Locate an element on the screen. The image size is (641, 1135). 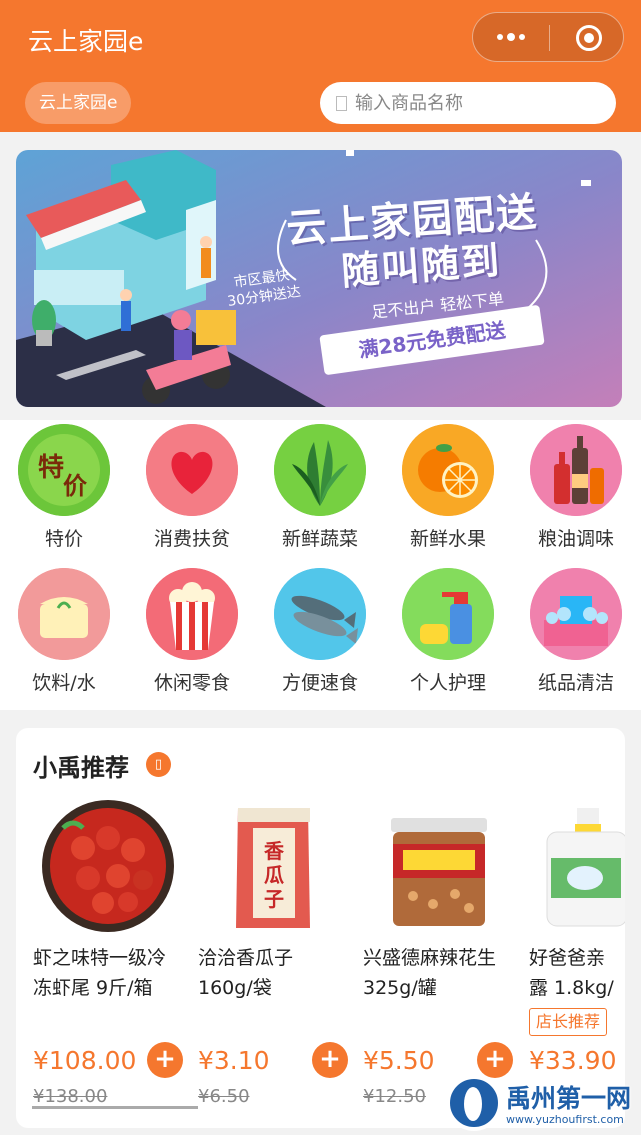
product-price: ¥33.90 is located at coordinates (573, 1060).